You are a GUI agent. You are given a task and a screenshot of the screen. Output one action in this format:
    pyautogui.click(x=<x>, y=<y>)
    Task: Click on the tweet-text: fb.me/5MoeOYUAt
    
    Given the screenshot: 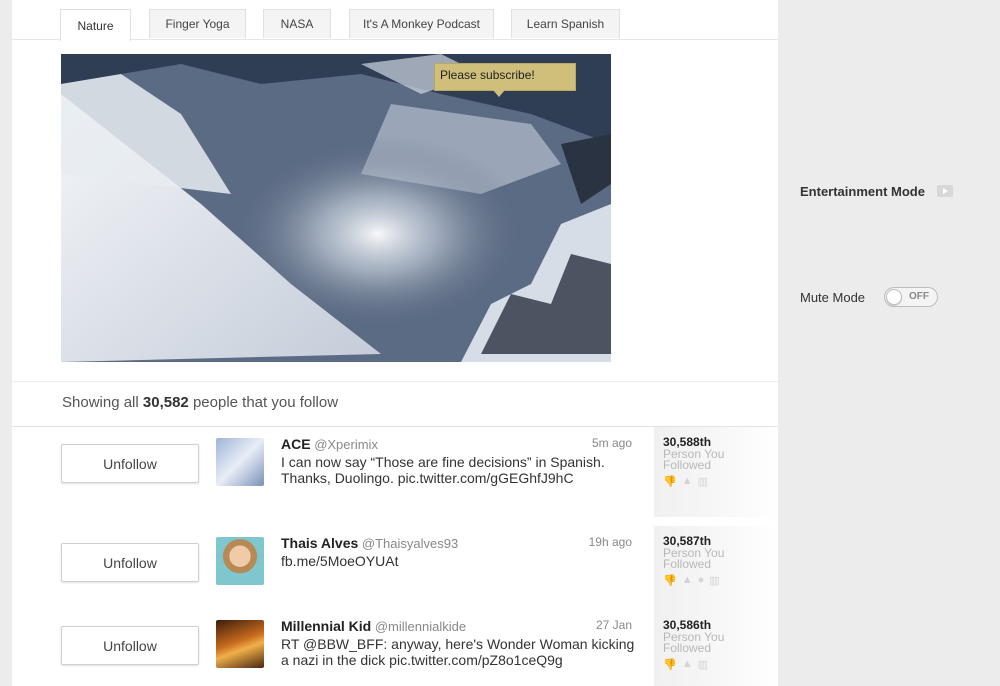 What is the action you would take?
    pyautogui.click(x=340, y=561)
    